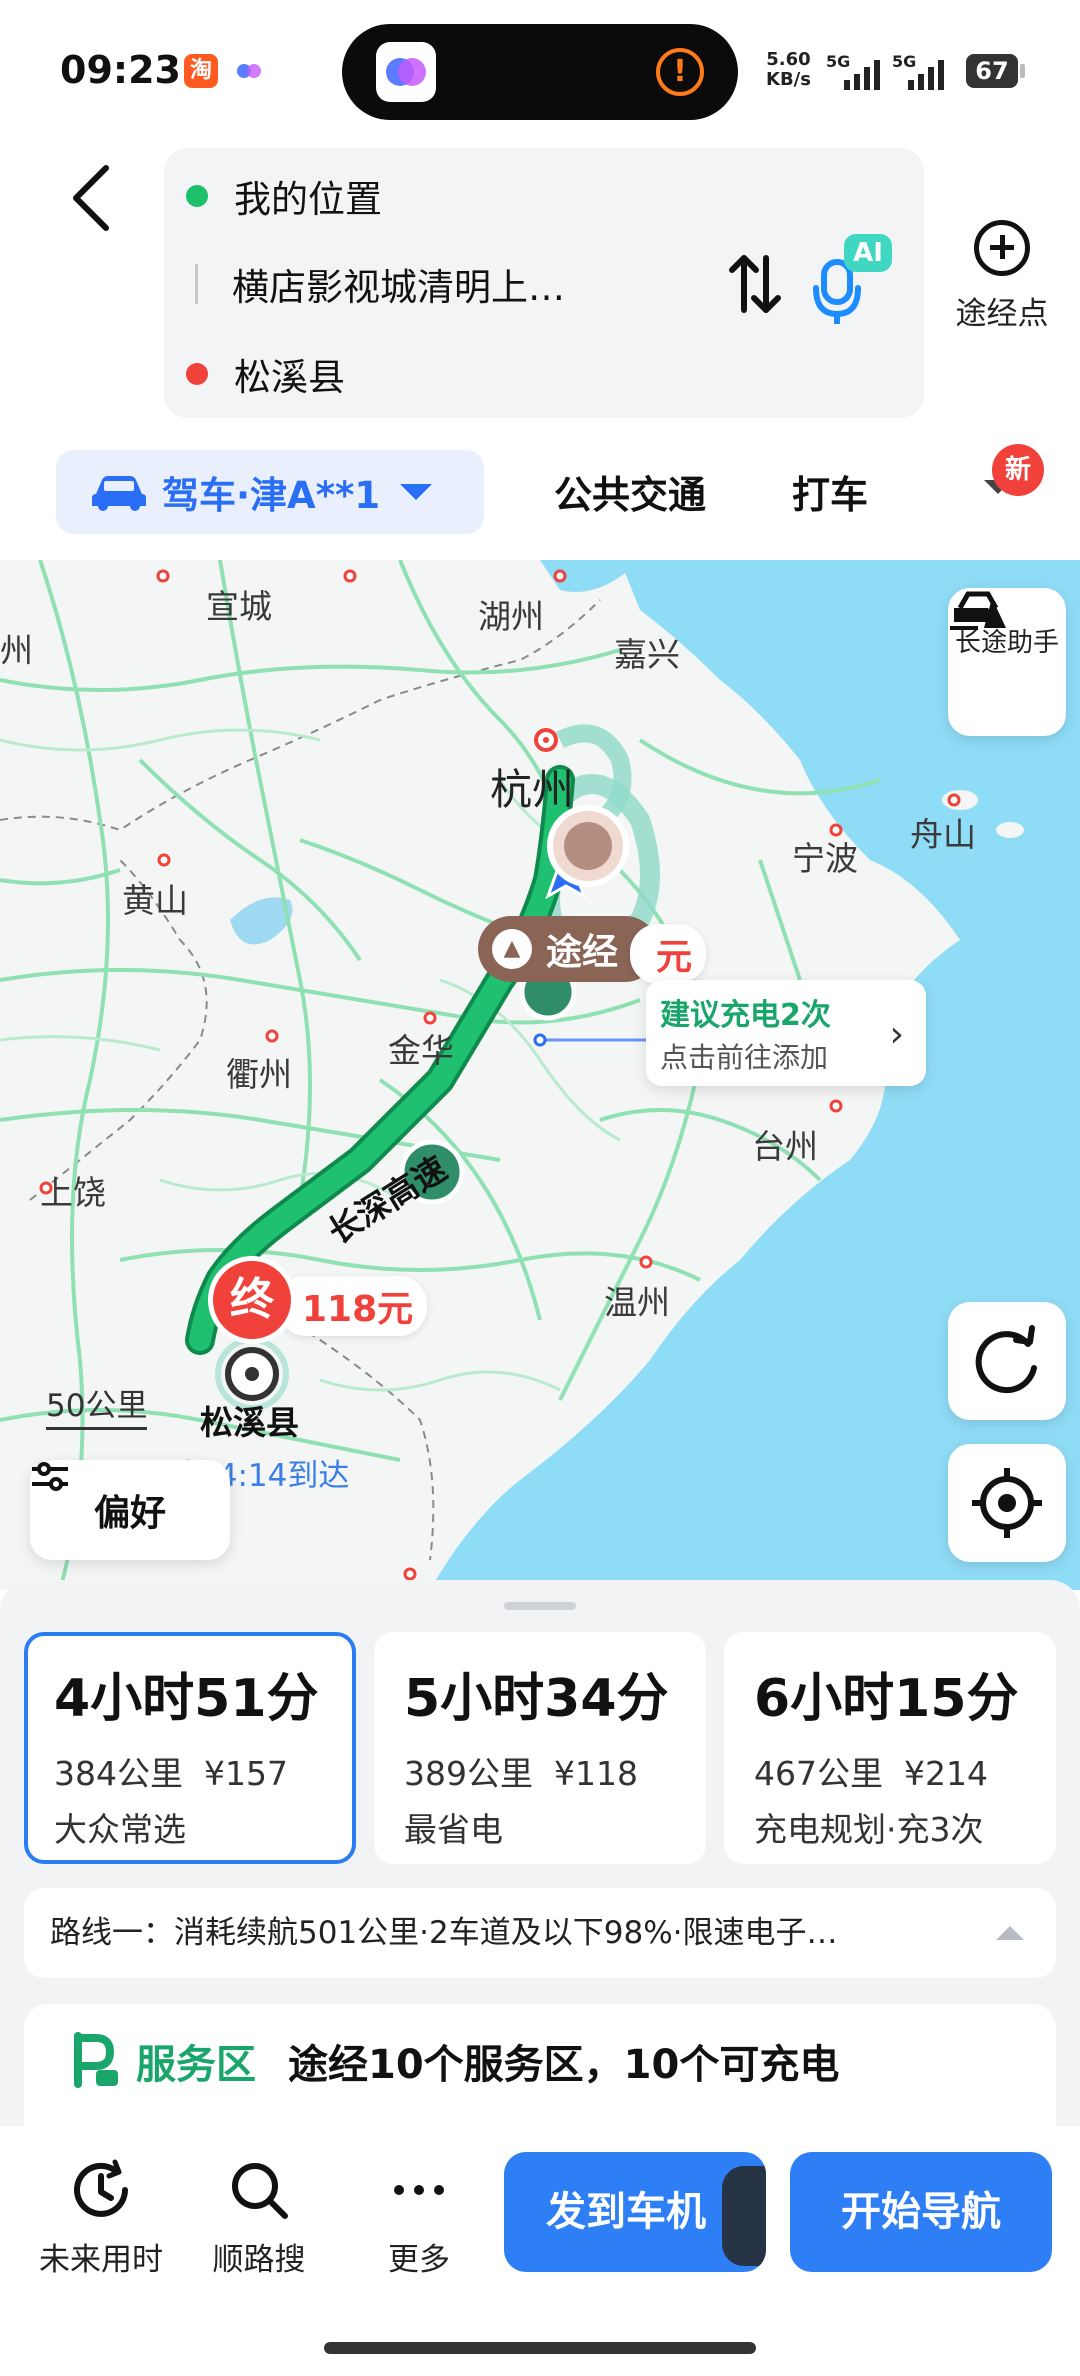 This screenshot has height=2376, width=1080. Describe the element at coordinates (536, 1699) in the screenshot. I see `route-time: 5小时34分` at that location.